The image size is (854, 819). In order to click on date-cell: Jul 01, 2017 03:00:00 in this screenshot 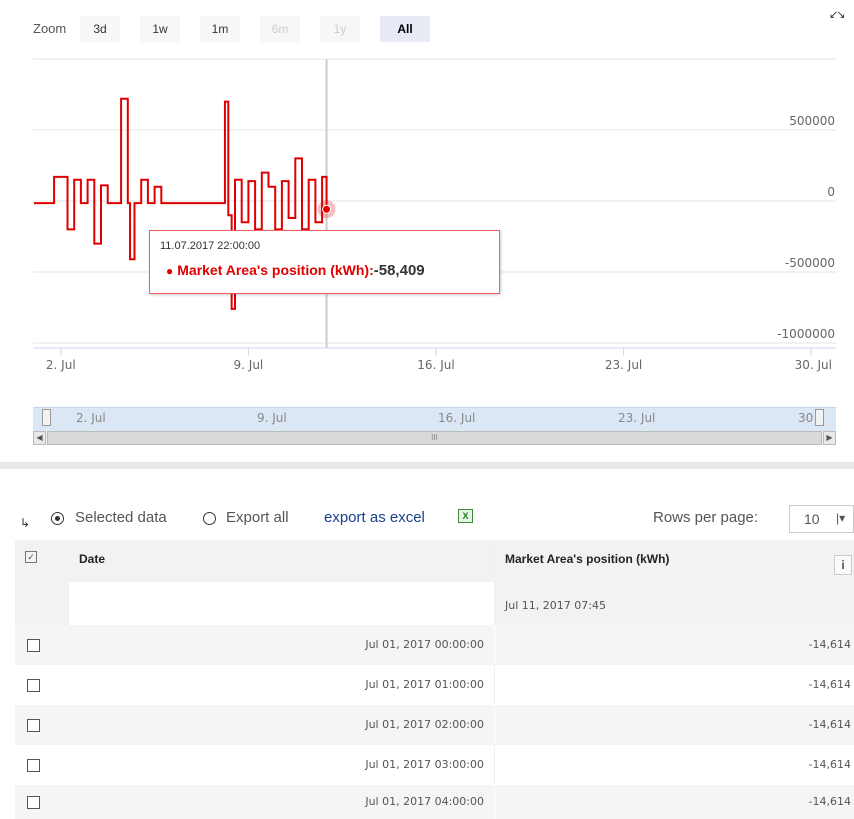, I will do `click(282, 765)`.